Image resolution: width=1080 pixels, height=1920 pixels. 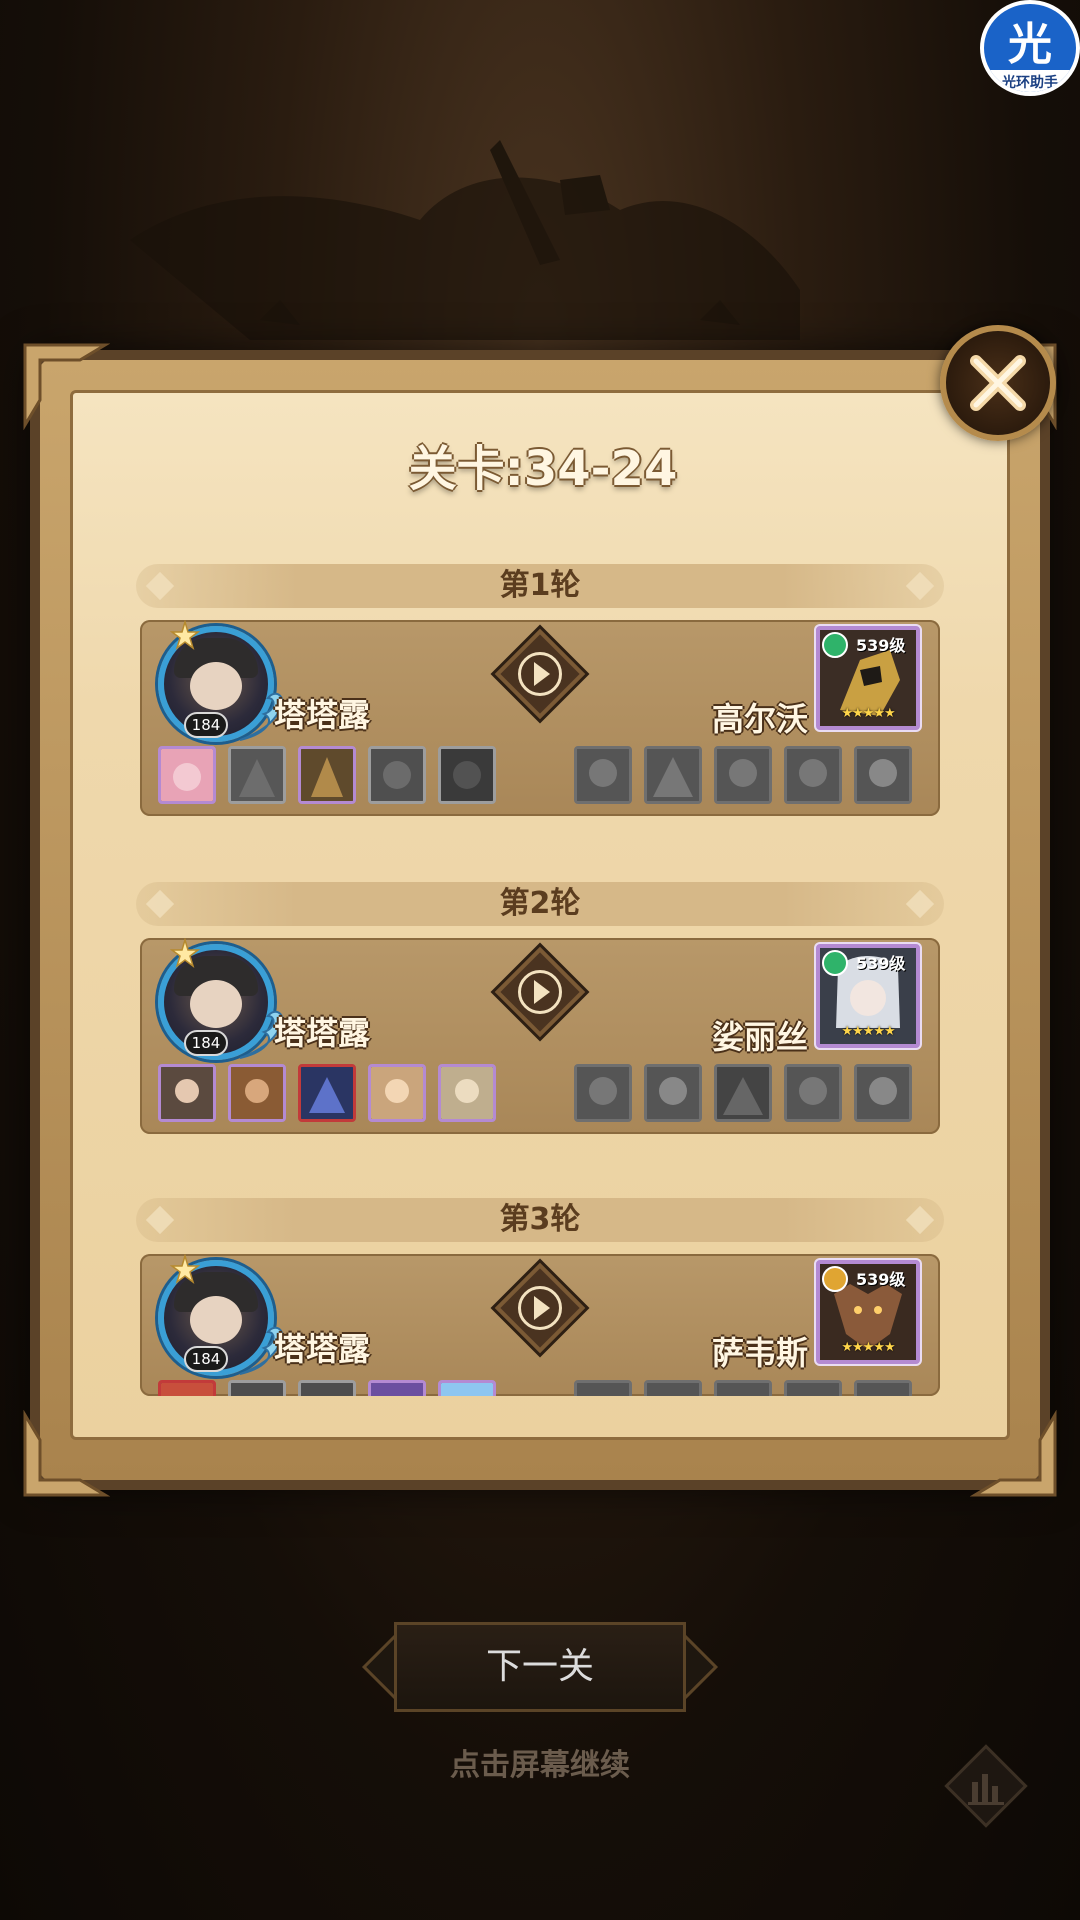 I want to click on round-3-header: 第3轮, so click(x=540, y=1220).